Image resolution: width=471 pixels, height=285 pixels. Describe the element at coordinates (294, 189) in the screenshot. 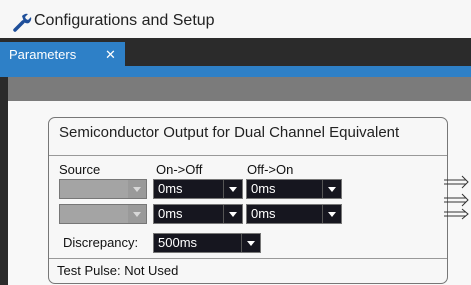

I see `off-on-dropdown-1: 0ms` at that location.